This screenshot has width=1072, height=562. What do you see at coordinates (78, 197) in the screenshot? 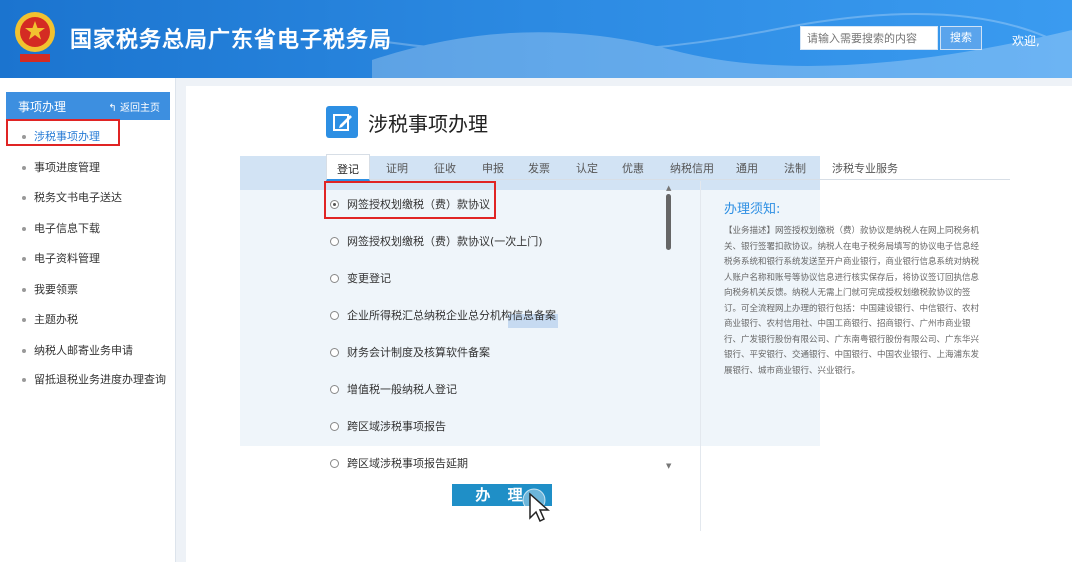
I see `sidebar-item-label: 税务文书电子送达` at bounding box center [78, 197].